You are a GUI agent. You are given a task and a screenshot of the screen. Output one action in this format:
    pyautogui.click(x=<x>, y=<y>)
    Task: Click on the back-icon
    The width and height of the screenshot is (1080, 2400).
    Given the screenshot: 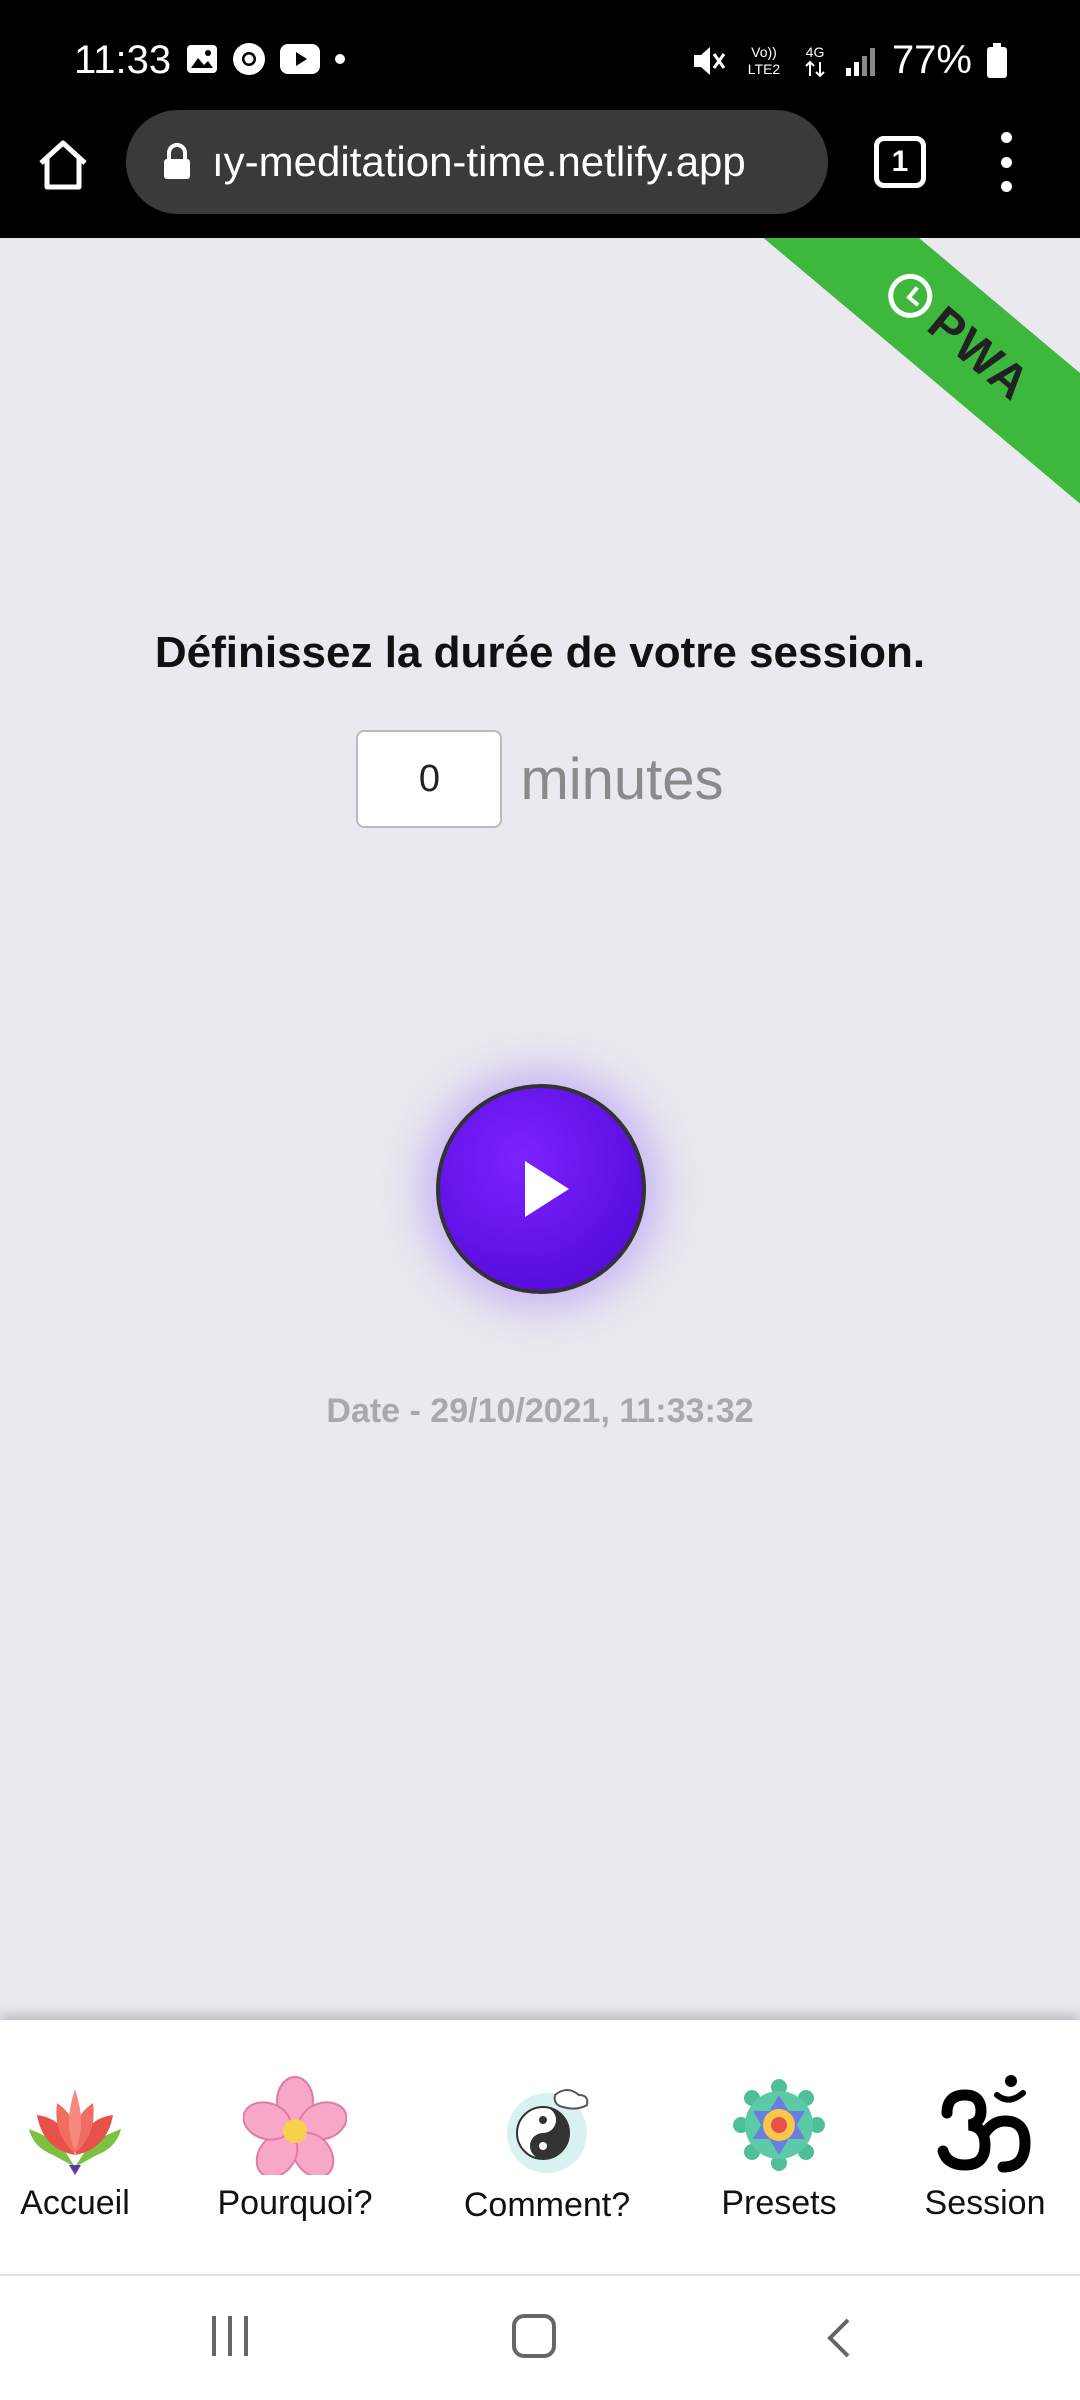 What is the action you would take?
    pyautogui.click(x=838, y=2338)
    